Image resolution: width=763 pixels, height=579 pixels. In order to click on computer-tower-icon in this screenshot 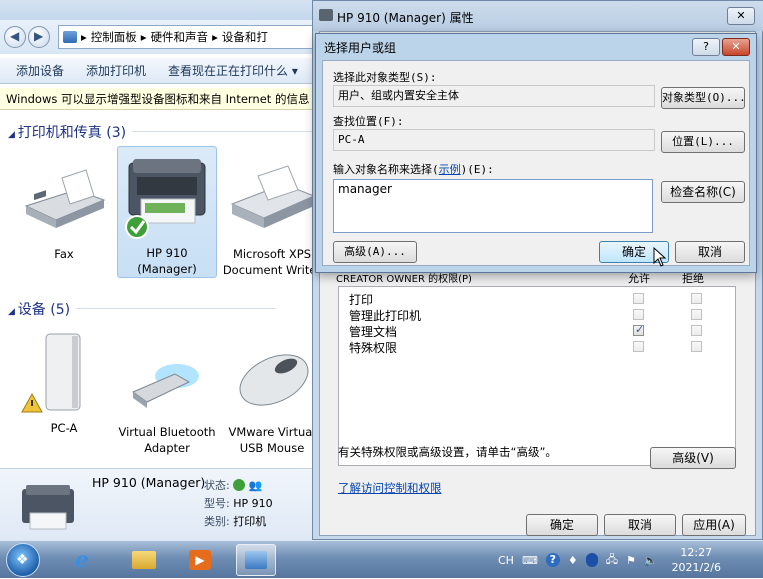, I will do `click(51, 373)`.